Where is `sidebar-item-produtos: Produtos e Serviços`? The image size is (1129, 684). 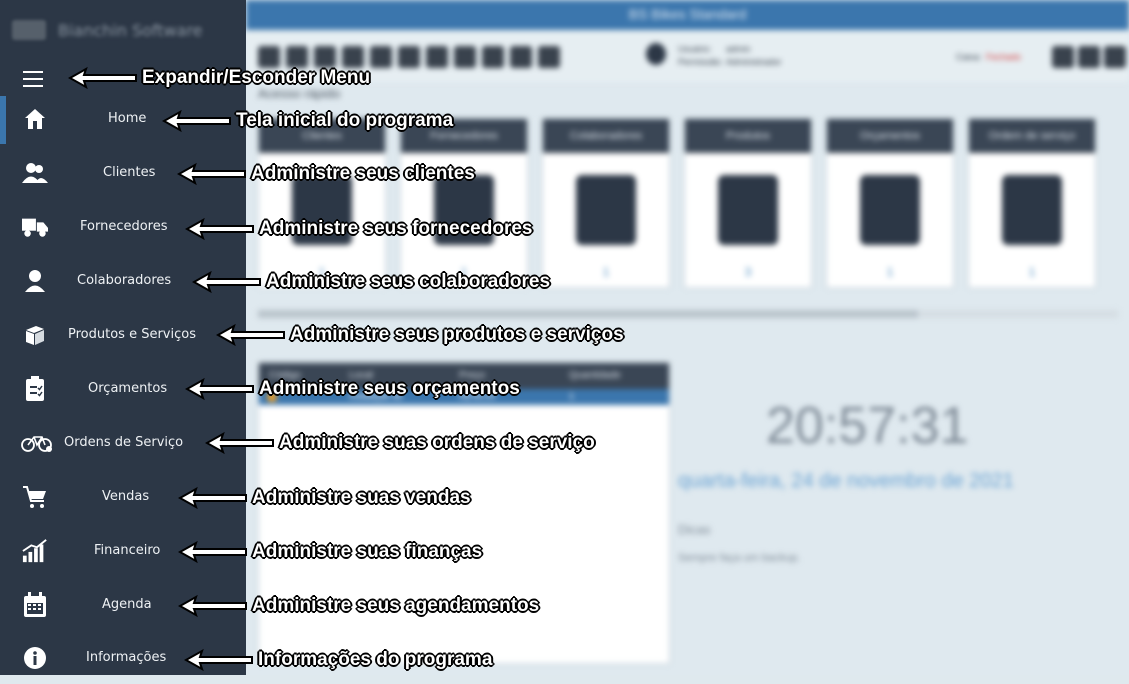
sidebar-item-produtos: Produtos e Serviços is located at coordinates (123, 336).